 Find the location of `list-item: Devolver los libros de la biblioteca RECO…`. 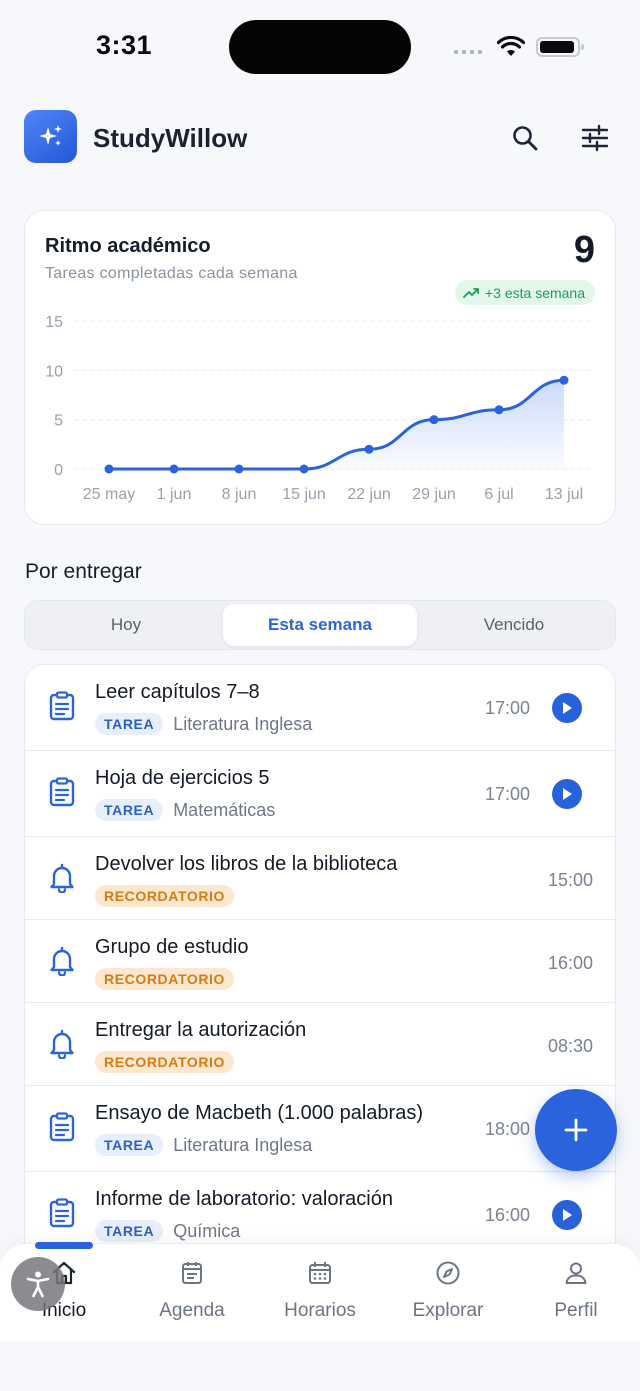

list-item: Devolver los libros de la biblioteca RECO… is located at coordinates (320, 878).